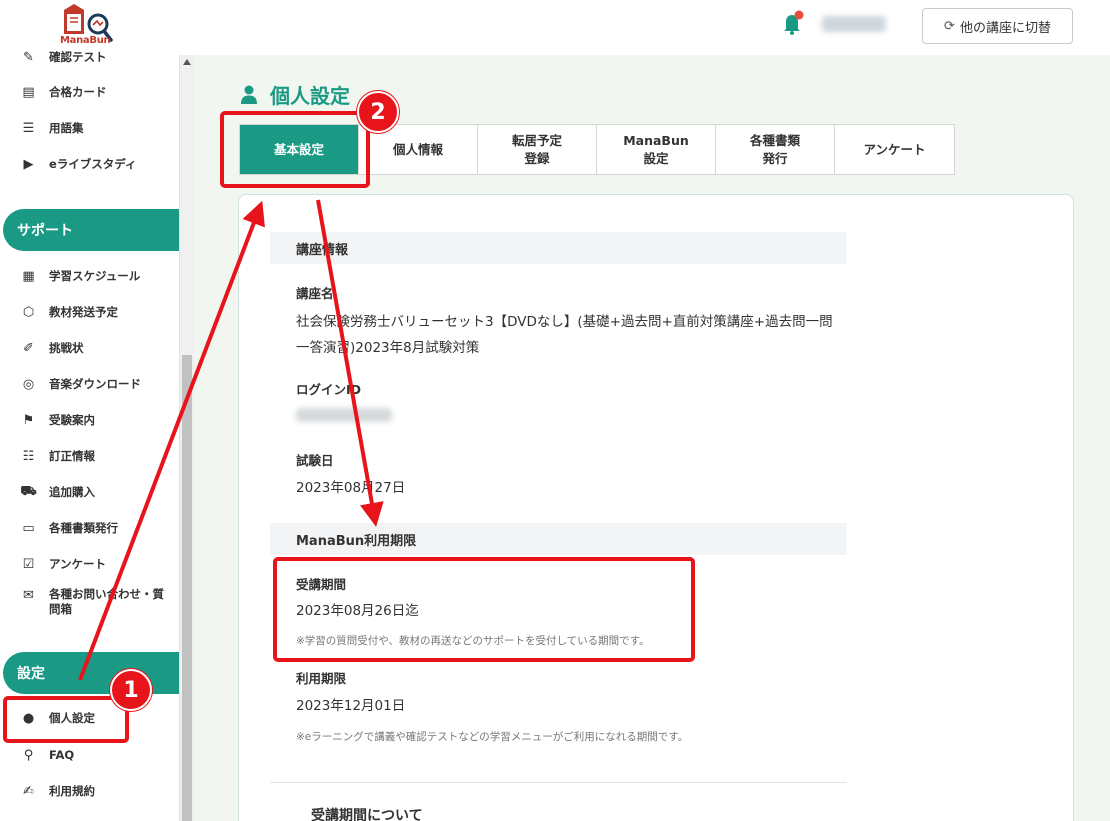  I want to click on about-course-period-heading: 受講期間について, so click(367, 814).